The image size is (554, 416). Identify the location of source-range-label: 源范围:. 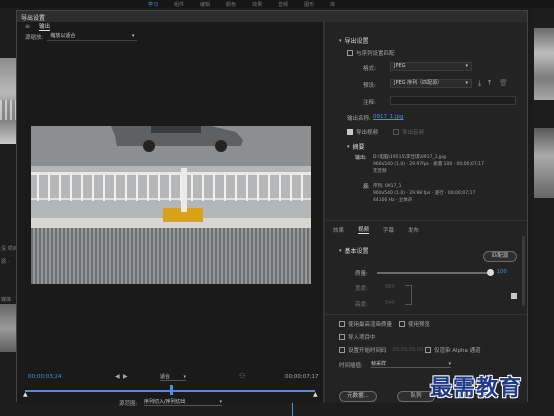
(128, 404).